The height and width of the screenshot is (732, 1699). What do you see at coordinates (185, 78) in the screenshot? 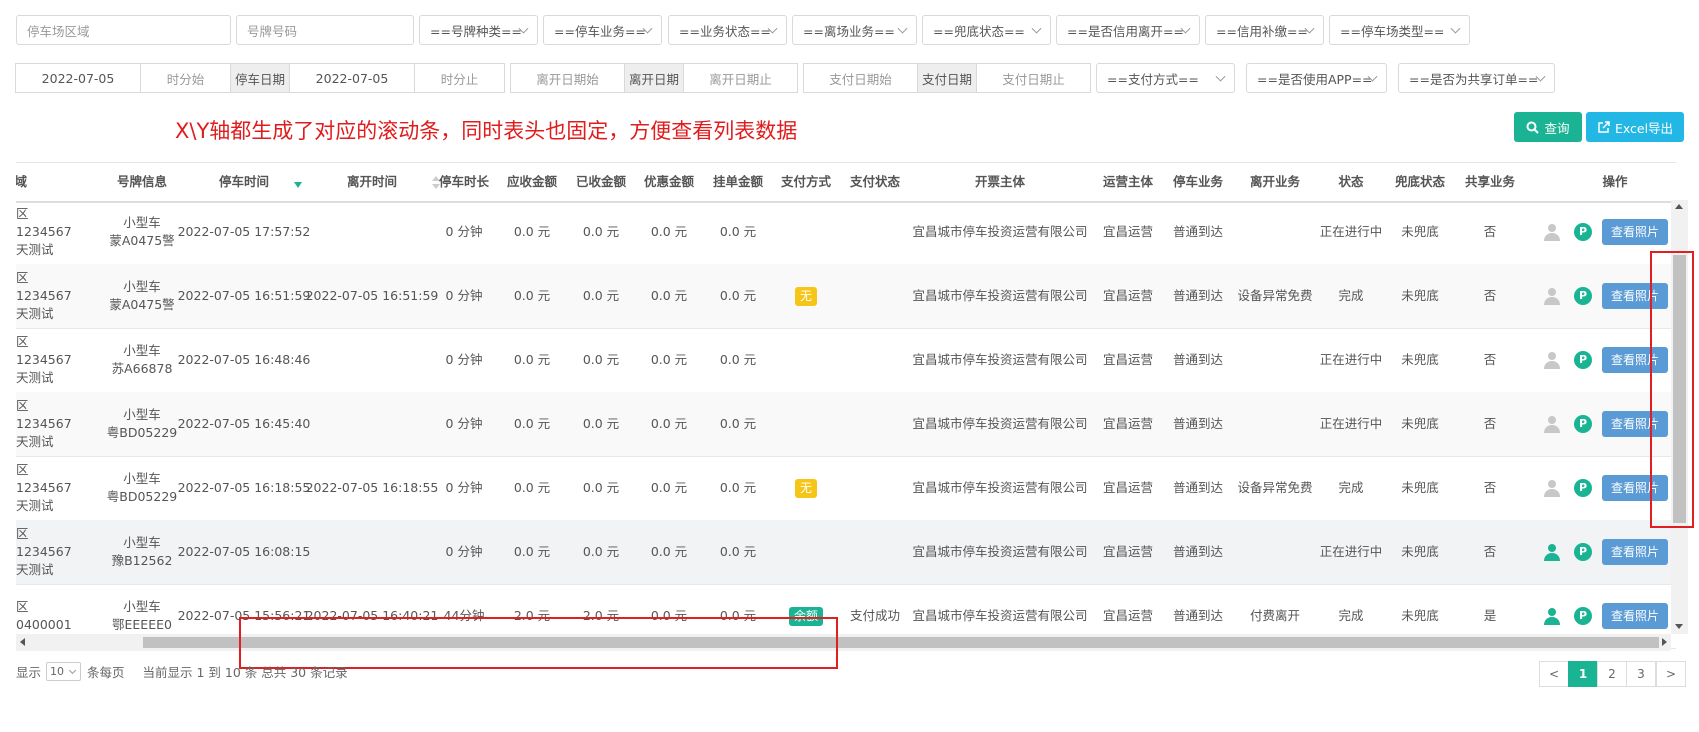
I see `park-time-start: 时分始` at bounding box center [185, 78].